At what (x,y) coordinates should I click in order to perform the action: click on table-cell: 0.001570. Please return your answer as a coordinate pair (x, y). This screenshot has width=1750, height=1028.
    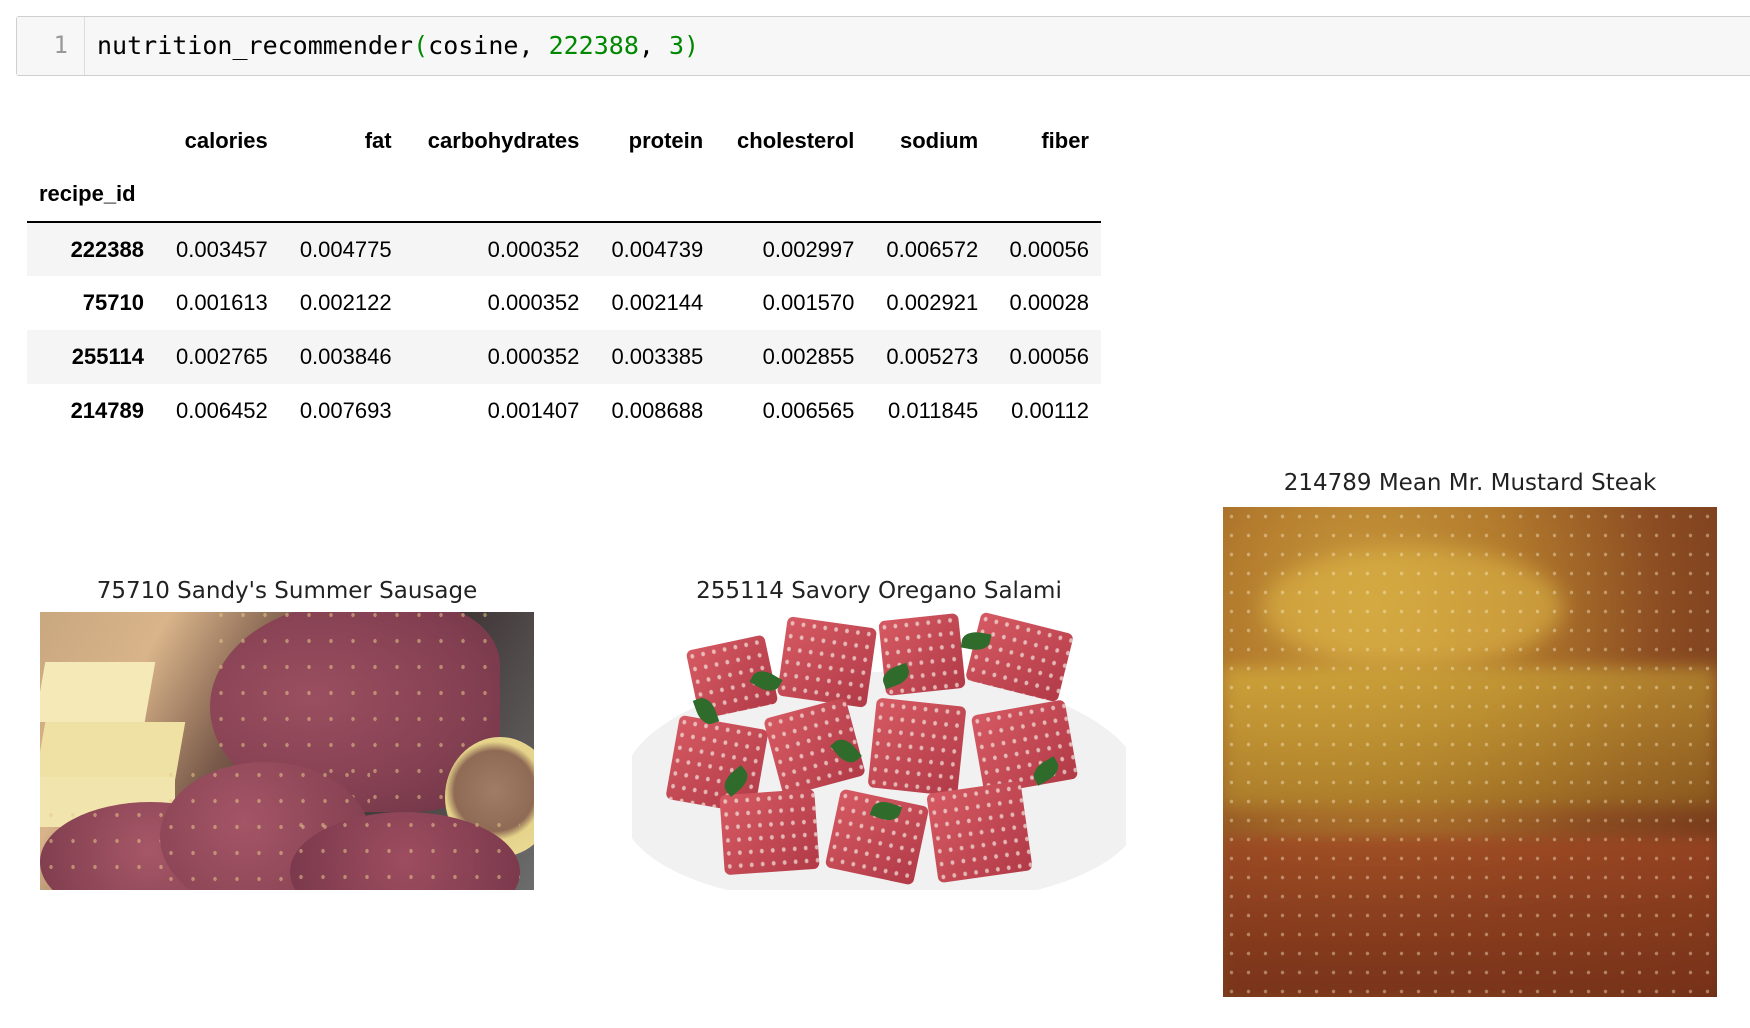
    Looking at the image, I should click on (808, 302).